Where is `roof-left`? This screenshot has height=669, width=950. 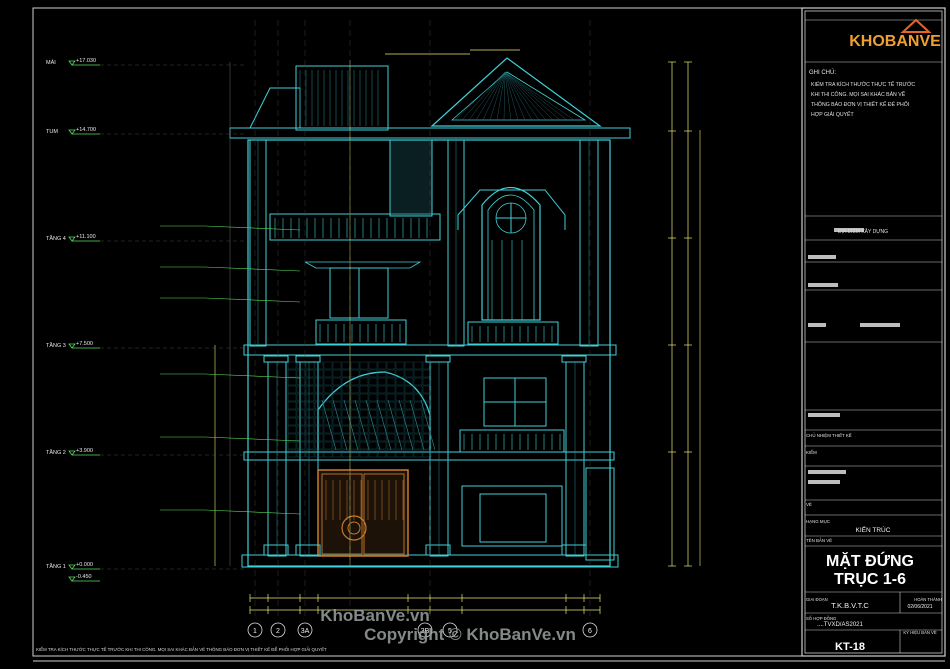
roof-left is located at coordinates (275, 108).